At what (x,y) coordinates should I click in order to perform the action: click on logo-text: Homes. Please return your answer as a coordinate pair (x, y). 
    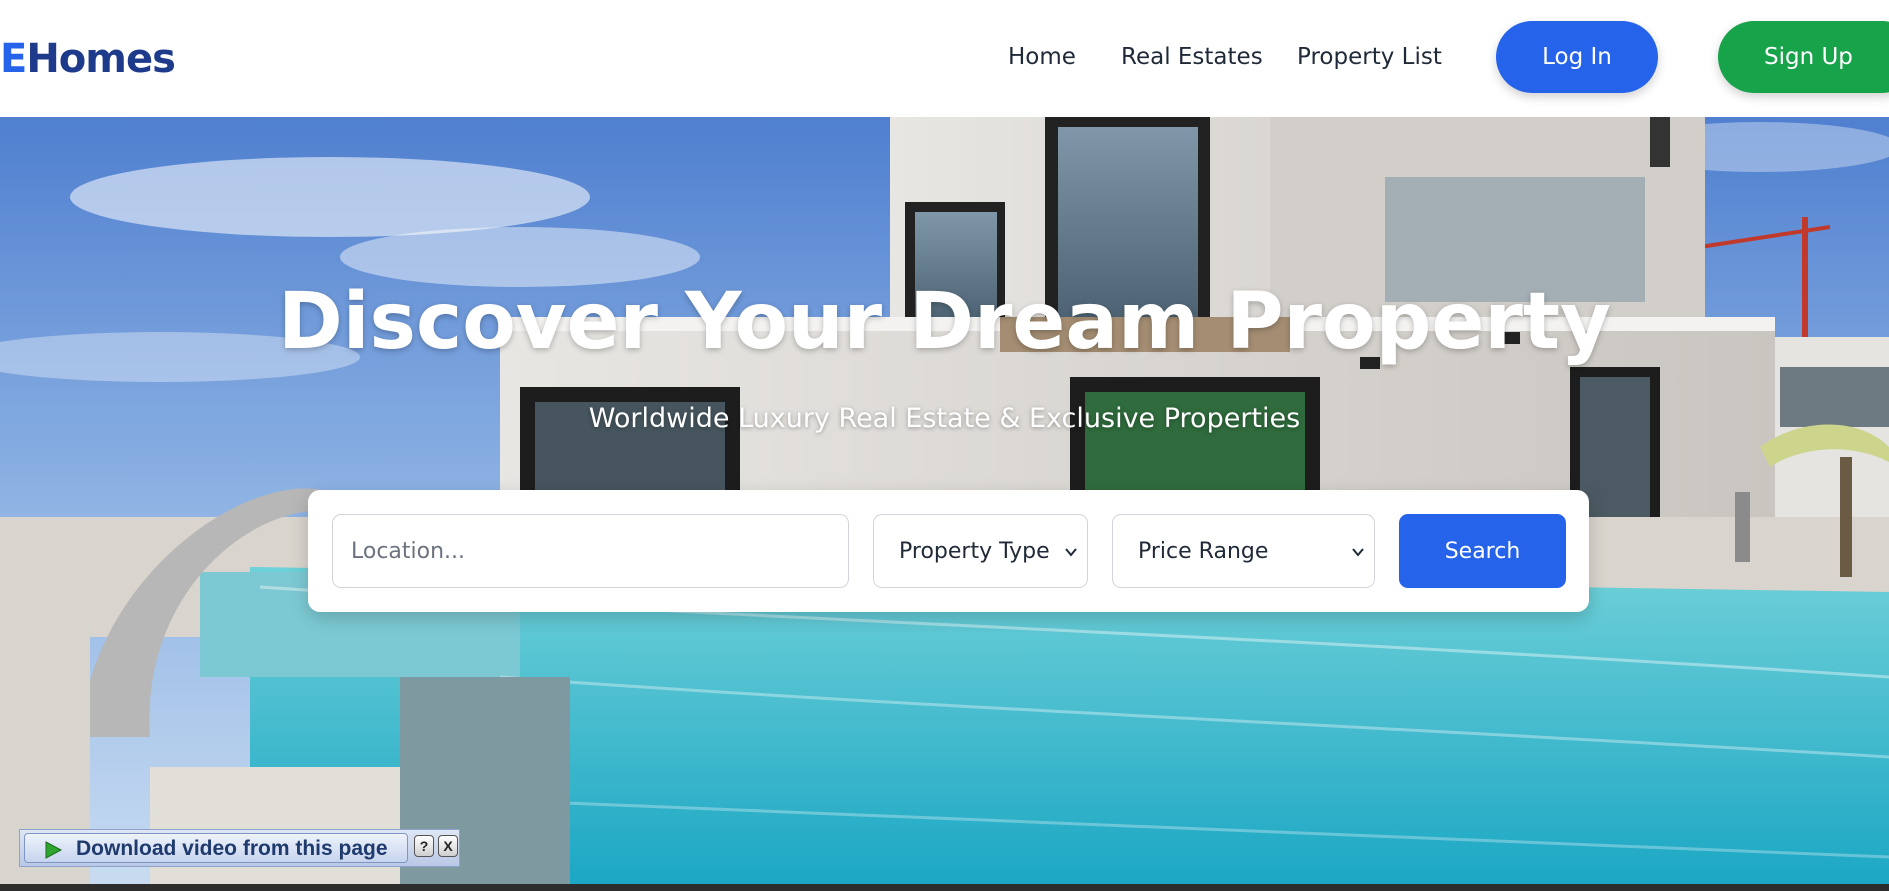
    Looking at the image, I should click on (101, 59).